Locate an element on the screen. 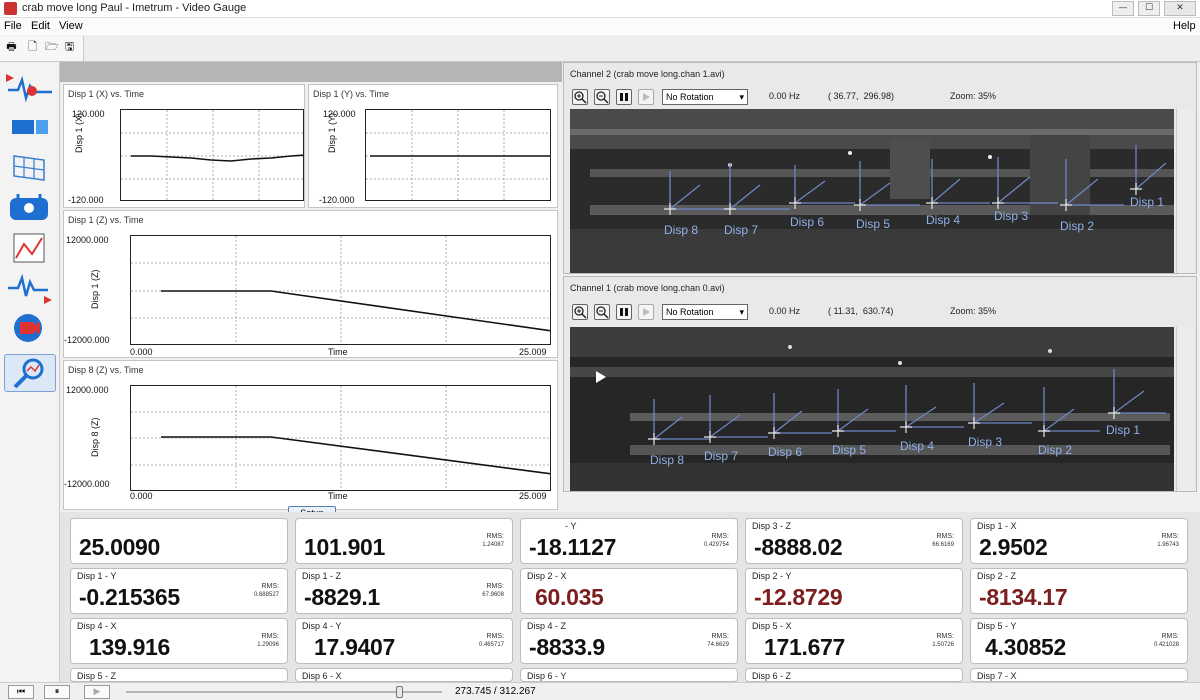 The image size is (1200, 700). minimize-button: — is located at coordinates (1123, 8).